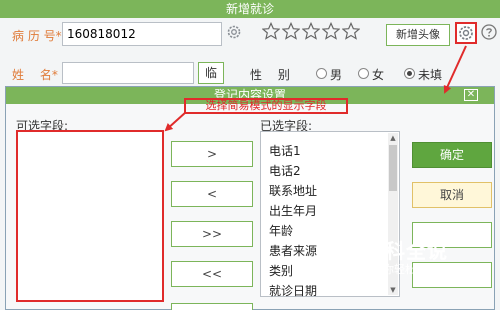  I want to click on cancel-button: 取消, so click(452, 195).